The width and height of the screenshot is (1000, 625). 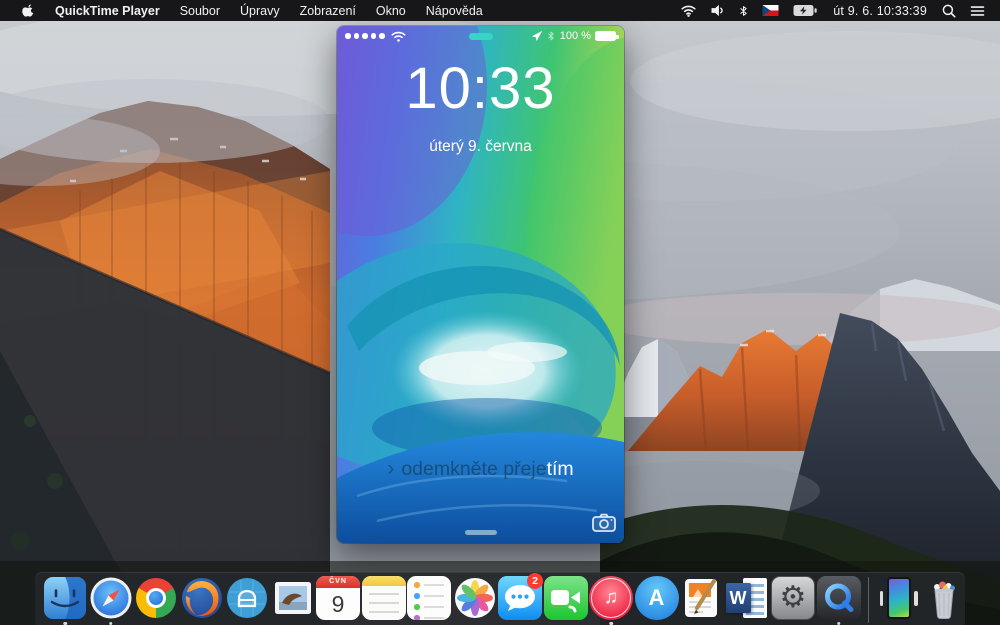 I want to click on dock-item-chrome, so click(x=156, y=600).